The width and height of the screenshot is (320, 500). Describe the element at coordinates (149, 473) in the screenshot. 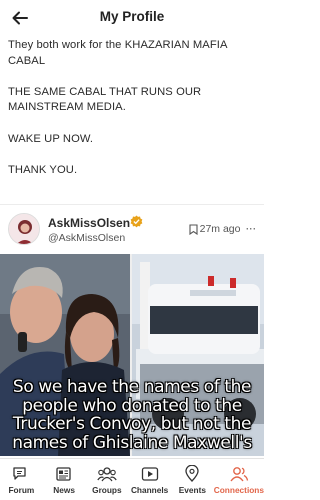

I see `channels-icon` at that location.